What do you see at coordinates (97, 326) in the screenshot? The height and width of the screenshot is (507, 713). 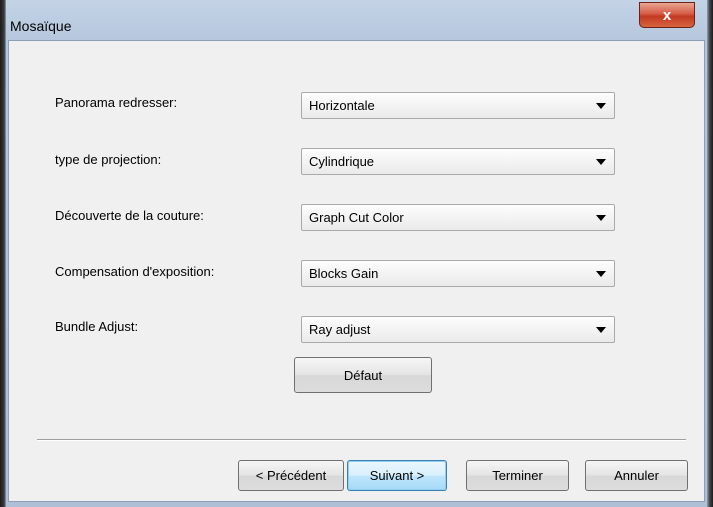 I see `bundle-adjust-label: Bundle Adjust:` at bounding box center [97, 326].